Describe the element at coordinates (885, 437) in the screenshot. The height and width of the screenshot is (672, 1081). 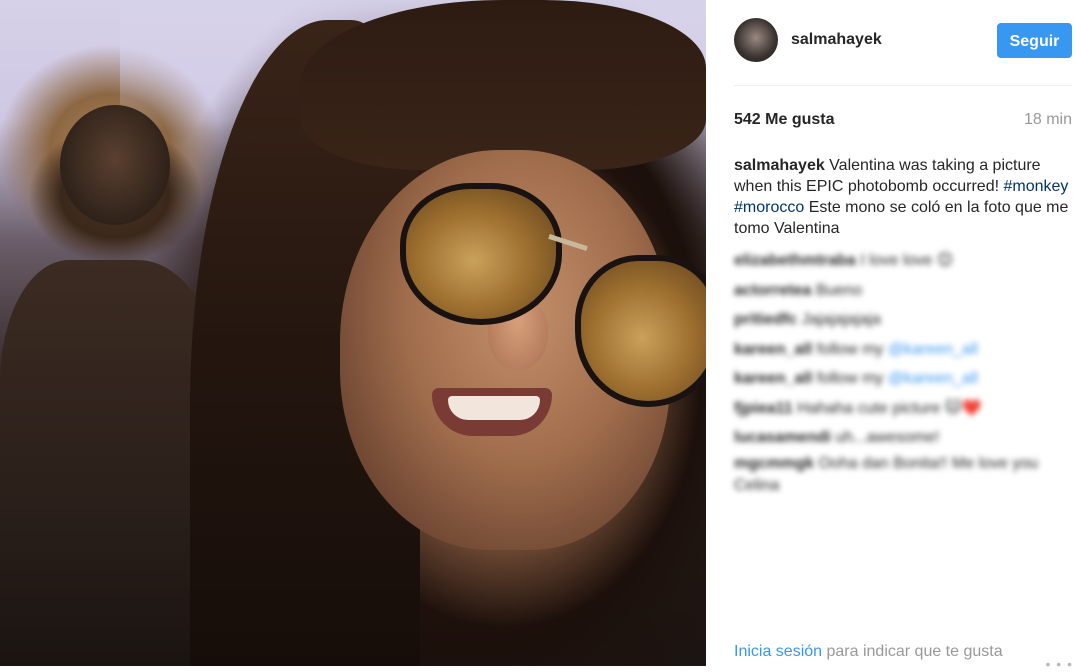
I see `comment-text: uh...awesome!` at that location.